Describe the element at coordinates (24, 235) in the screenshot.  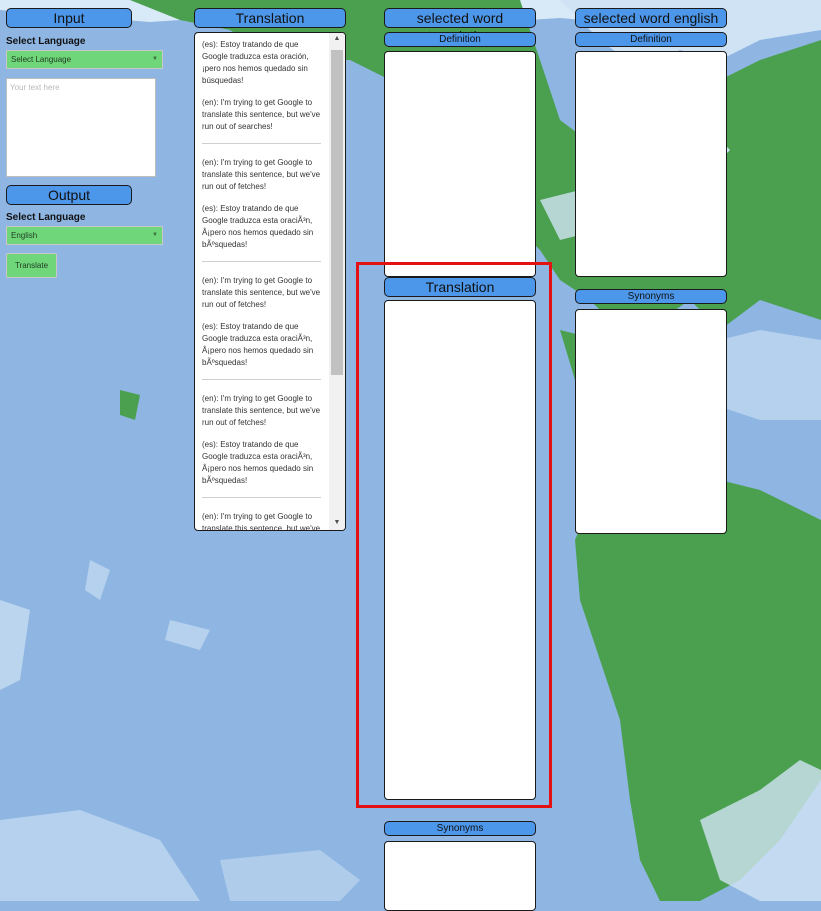
I see `output-language-select-value: English` at that location.